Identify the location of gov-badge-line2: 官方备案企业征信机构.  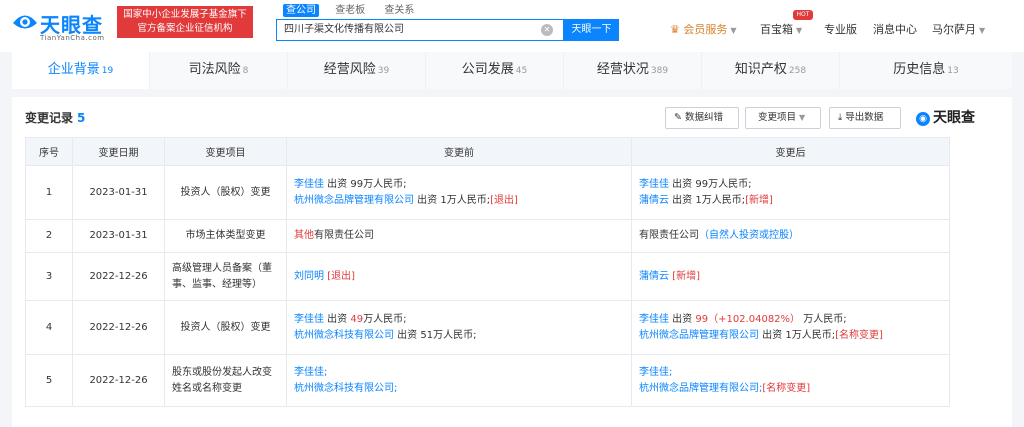
(185, 28).